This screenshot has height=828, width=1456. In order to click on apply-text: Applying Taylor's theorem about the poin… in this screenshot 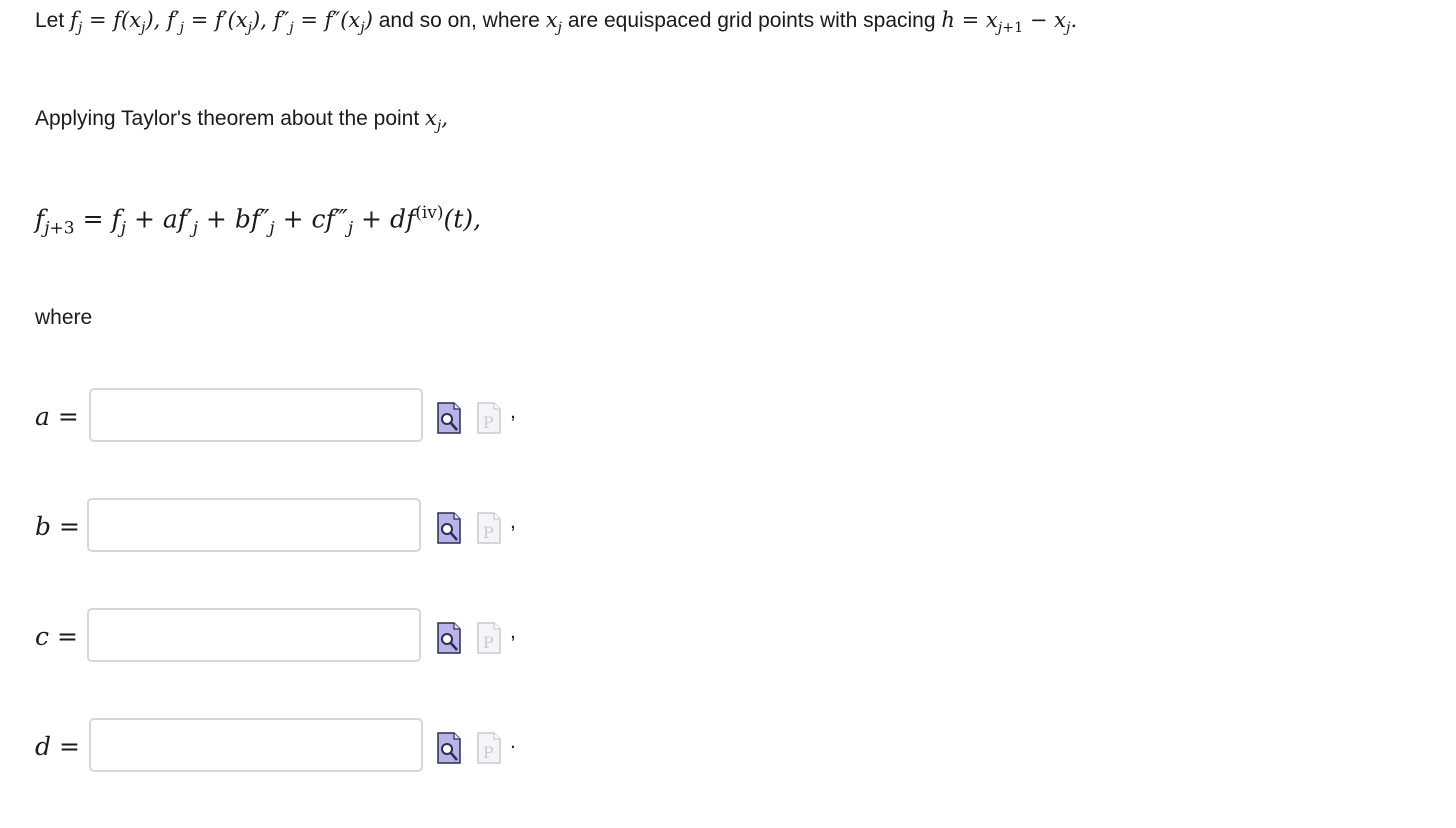, I will do `click(227, 118)`.